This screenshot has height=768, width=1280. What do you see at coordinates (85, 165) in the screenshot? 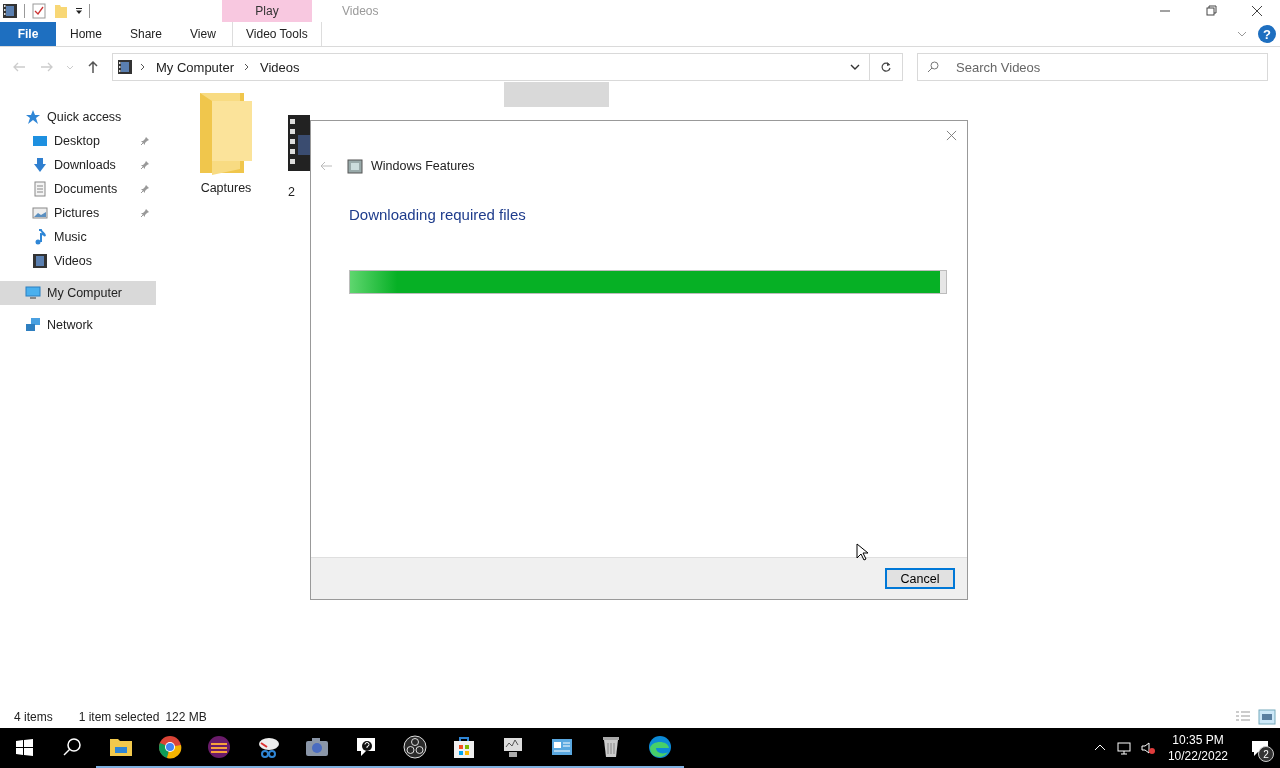
I see `sidebar-label: Downloads` at bounding box center [85, 165].